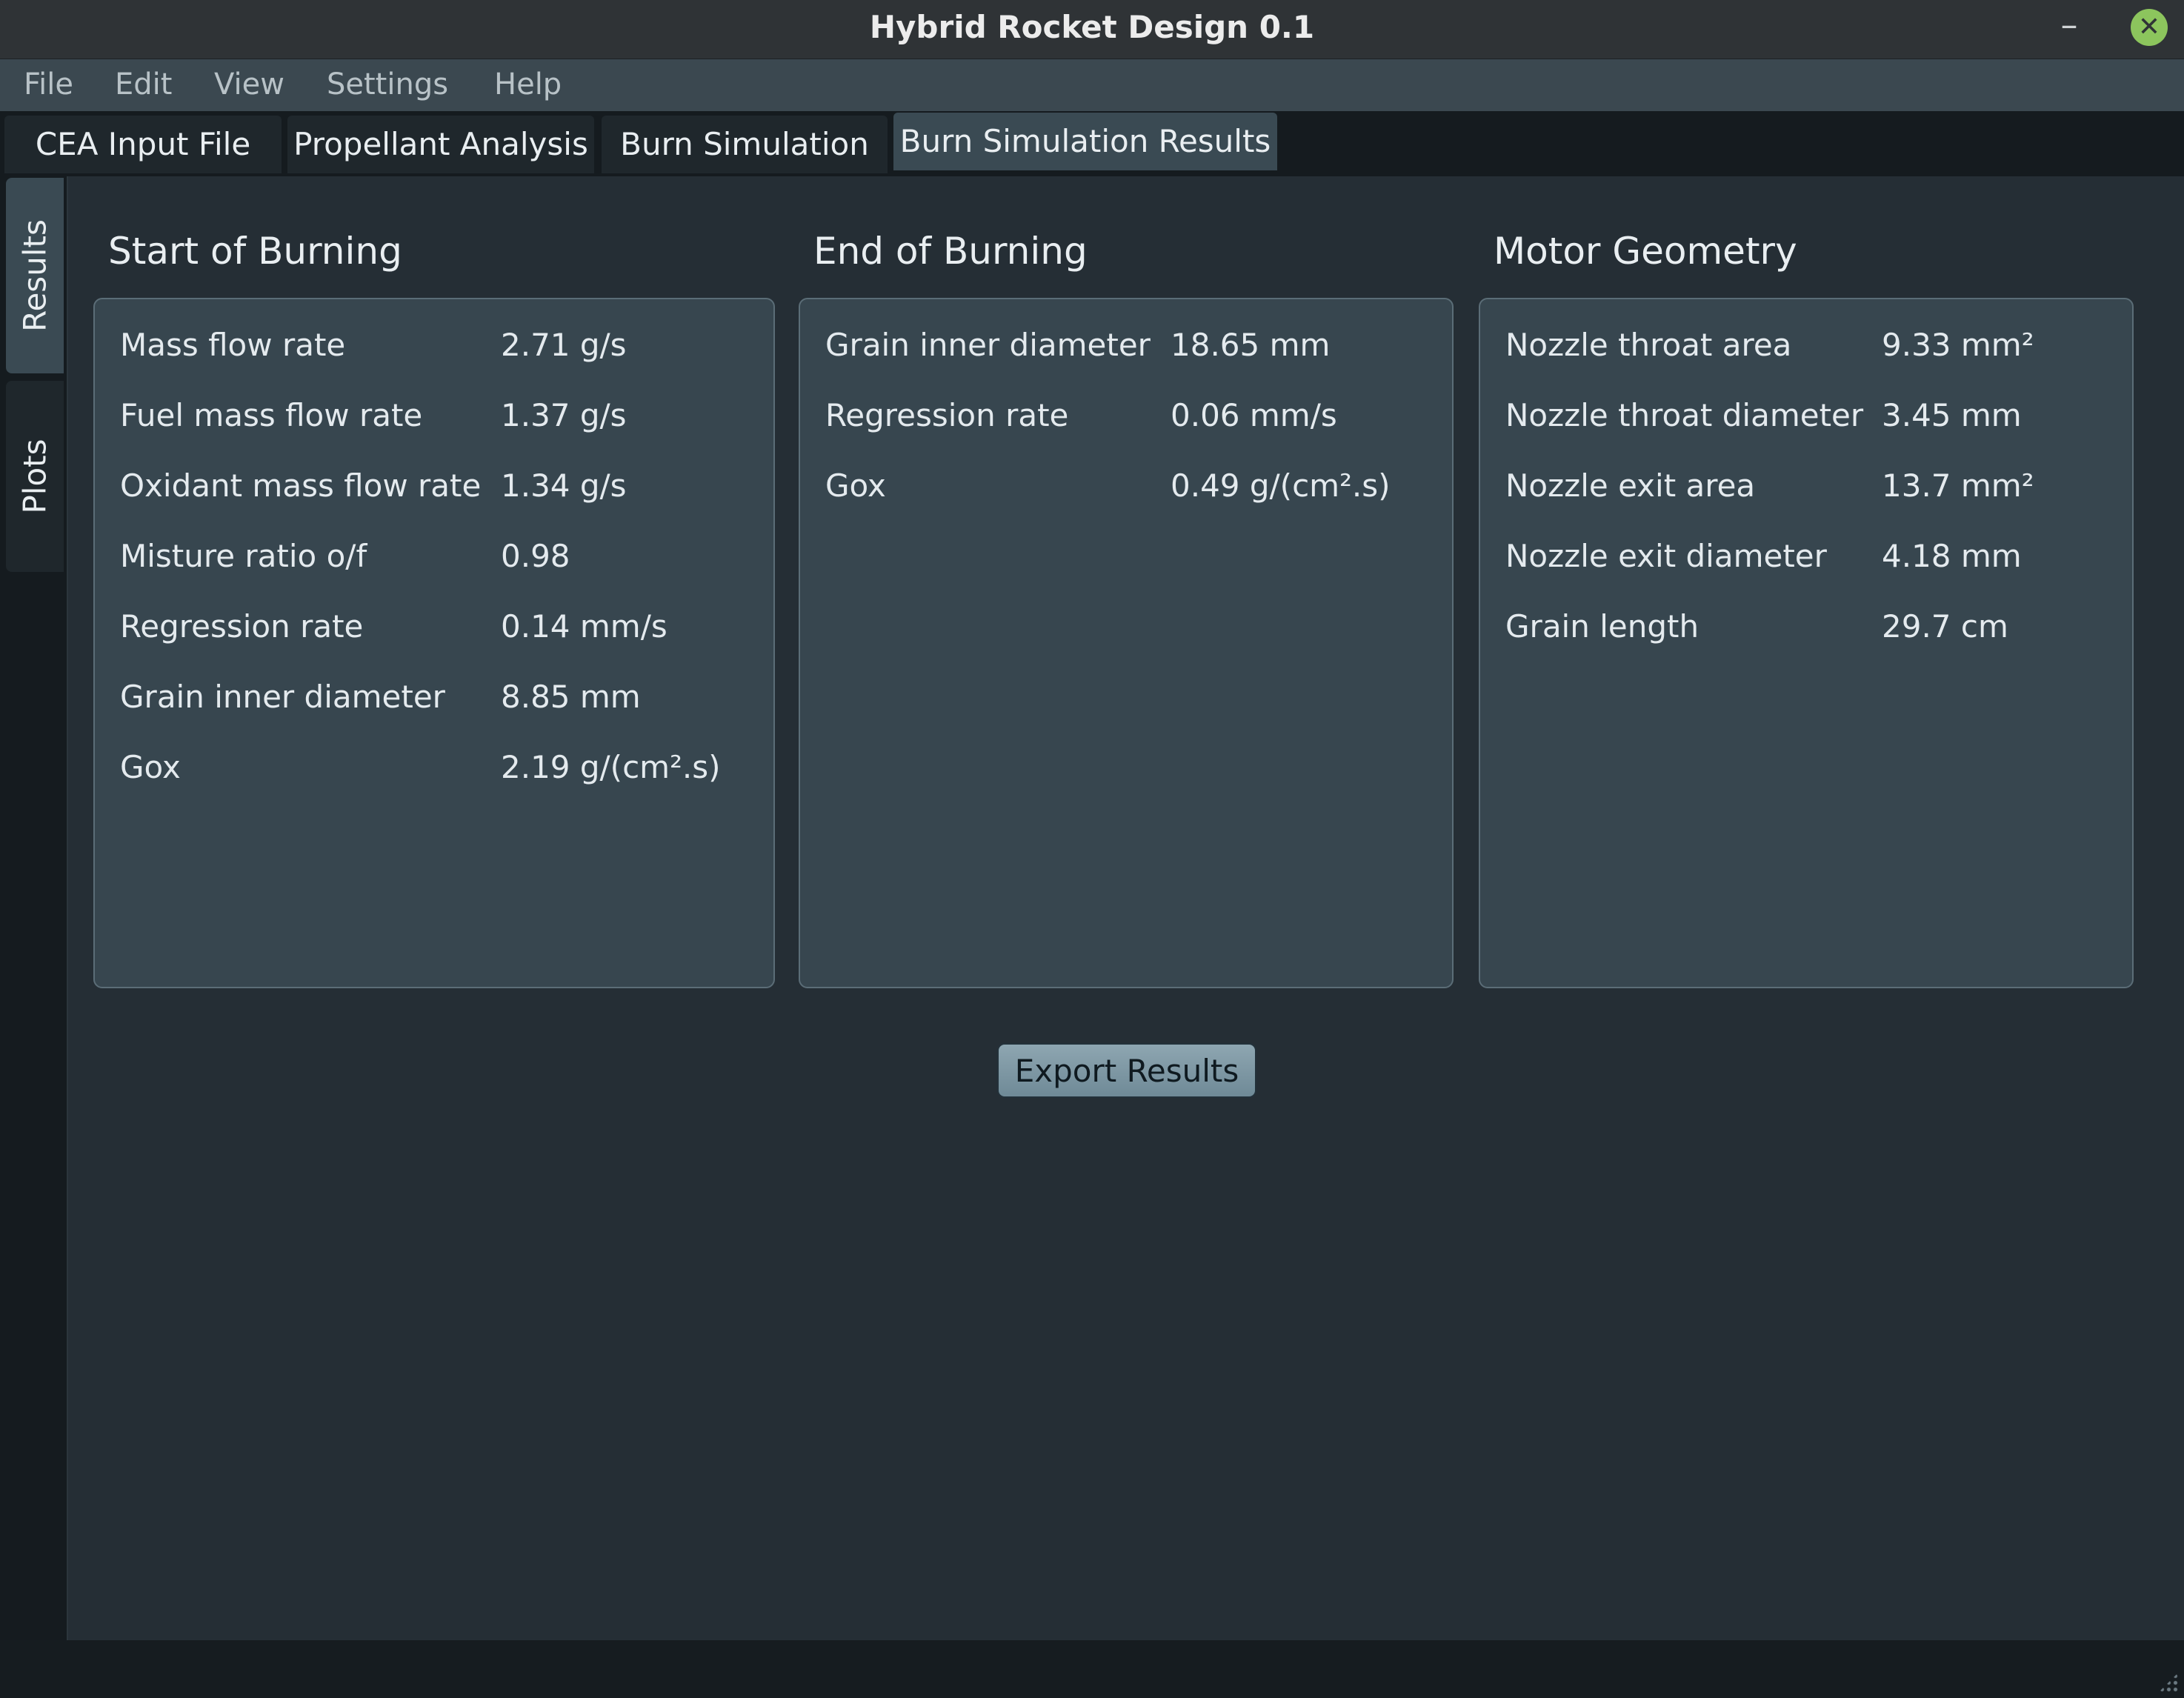 This screenshot has width=2184, height=1698. Describe the element at coordinates (49, 85) in the screenshot. I see `menu-file: File` at that location.